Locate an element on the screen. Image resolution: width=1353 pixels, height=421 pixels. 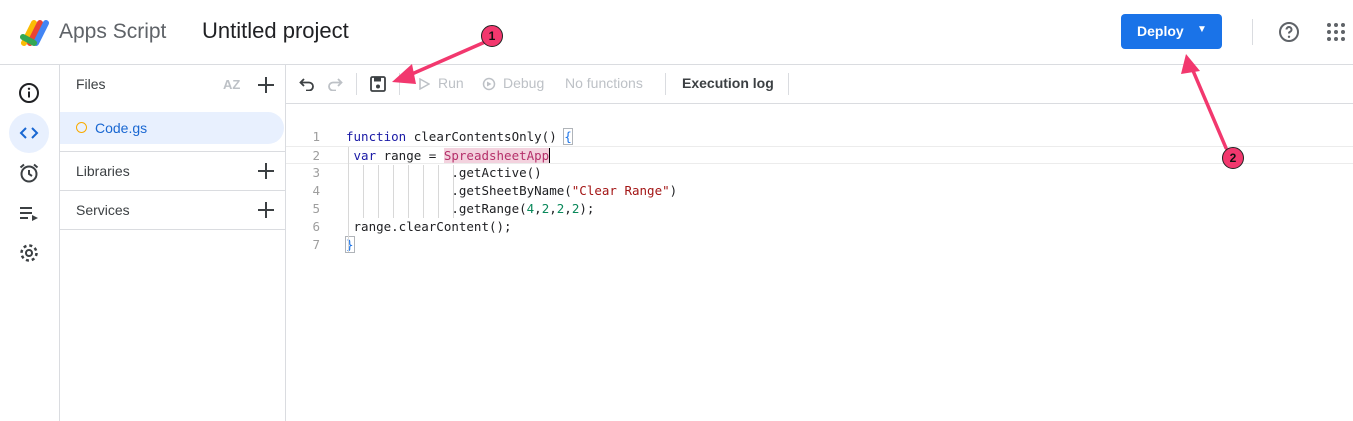
line-number: 1 is located at coordinates (316, 136).